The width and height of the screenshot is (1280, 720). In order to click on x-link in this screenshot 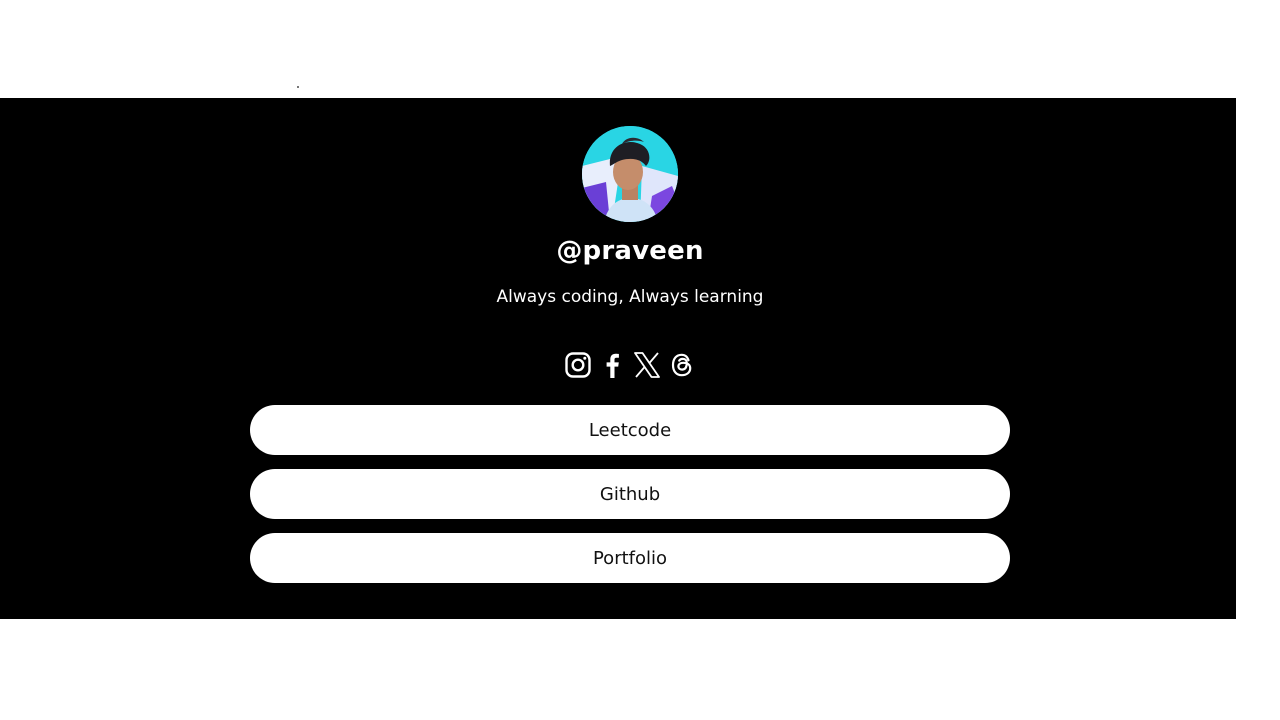, I will do `click(647, 365)`.